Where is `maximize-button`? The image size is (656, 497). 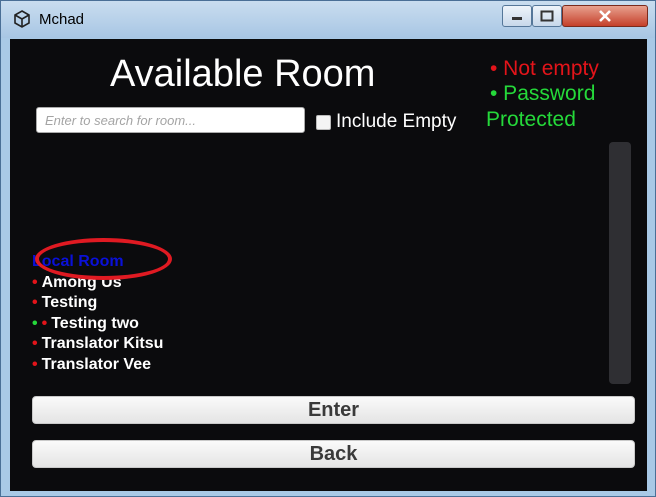
maximize-button is located at coordinates (547, 16).